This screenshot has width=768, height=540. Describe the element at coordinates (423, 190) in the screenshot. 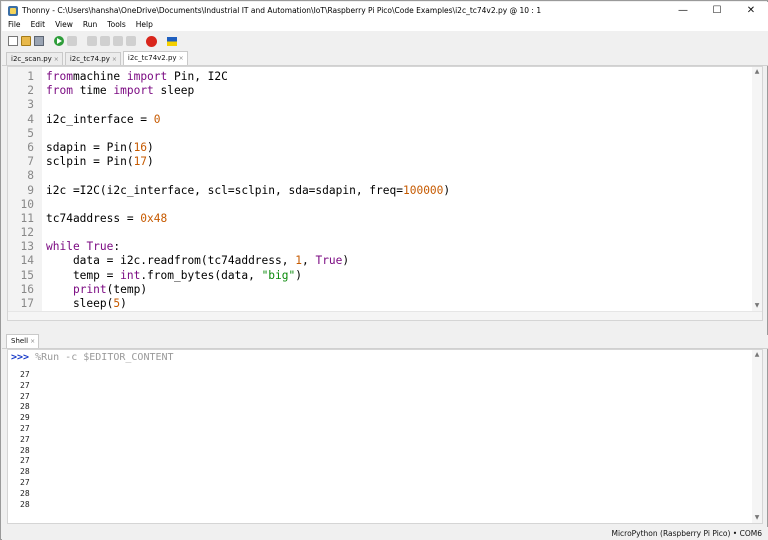

I see `code-token: 100000` at that location.